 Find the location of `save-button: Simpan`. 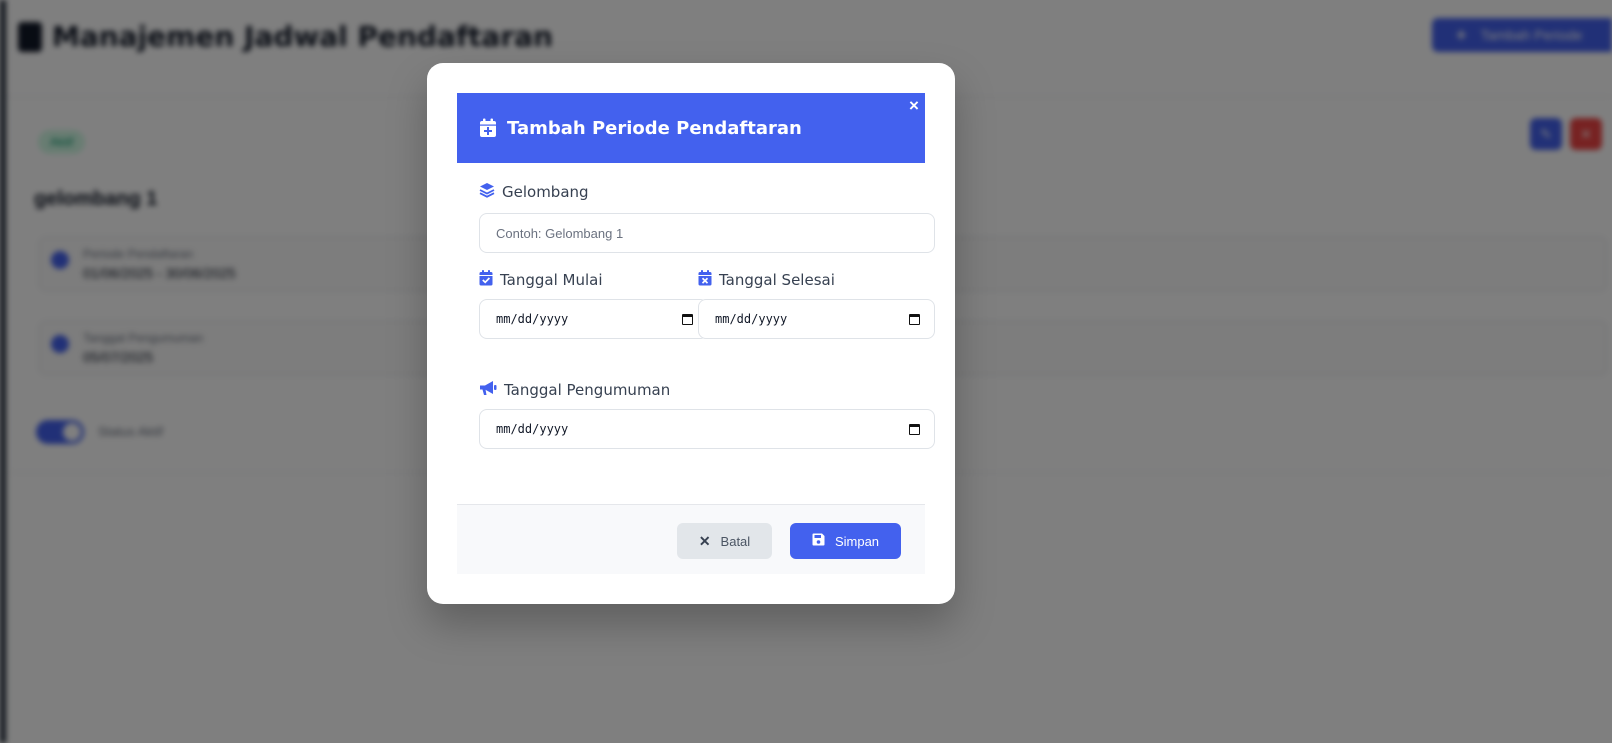

save-button: Simpan is located at coordinates (845, 541).